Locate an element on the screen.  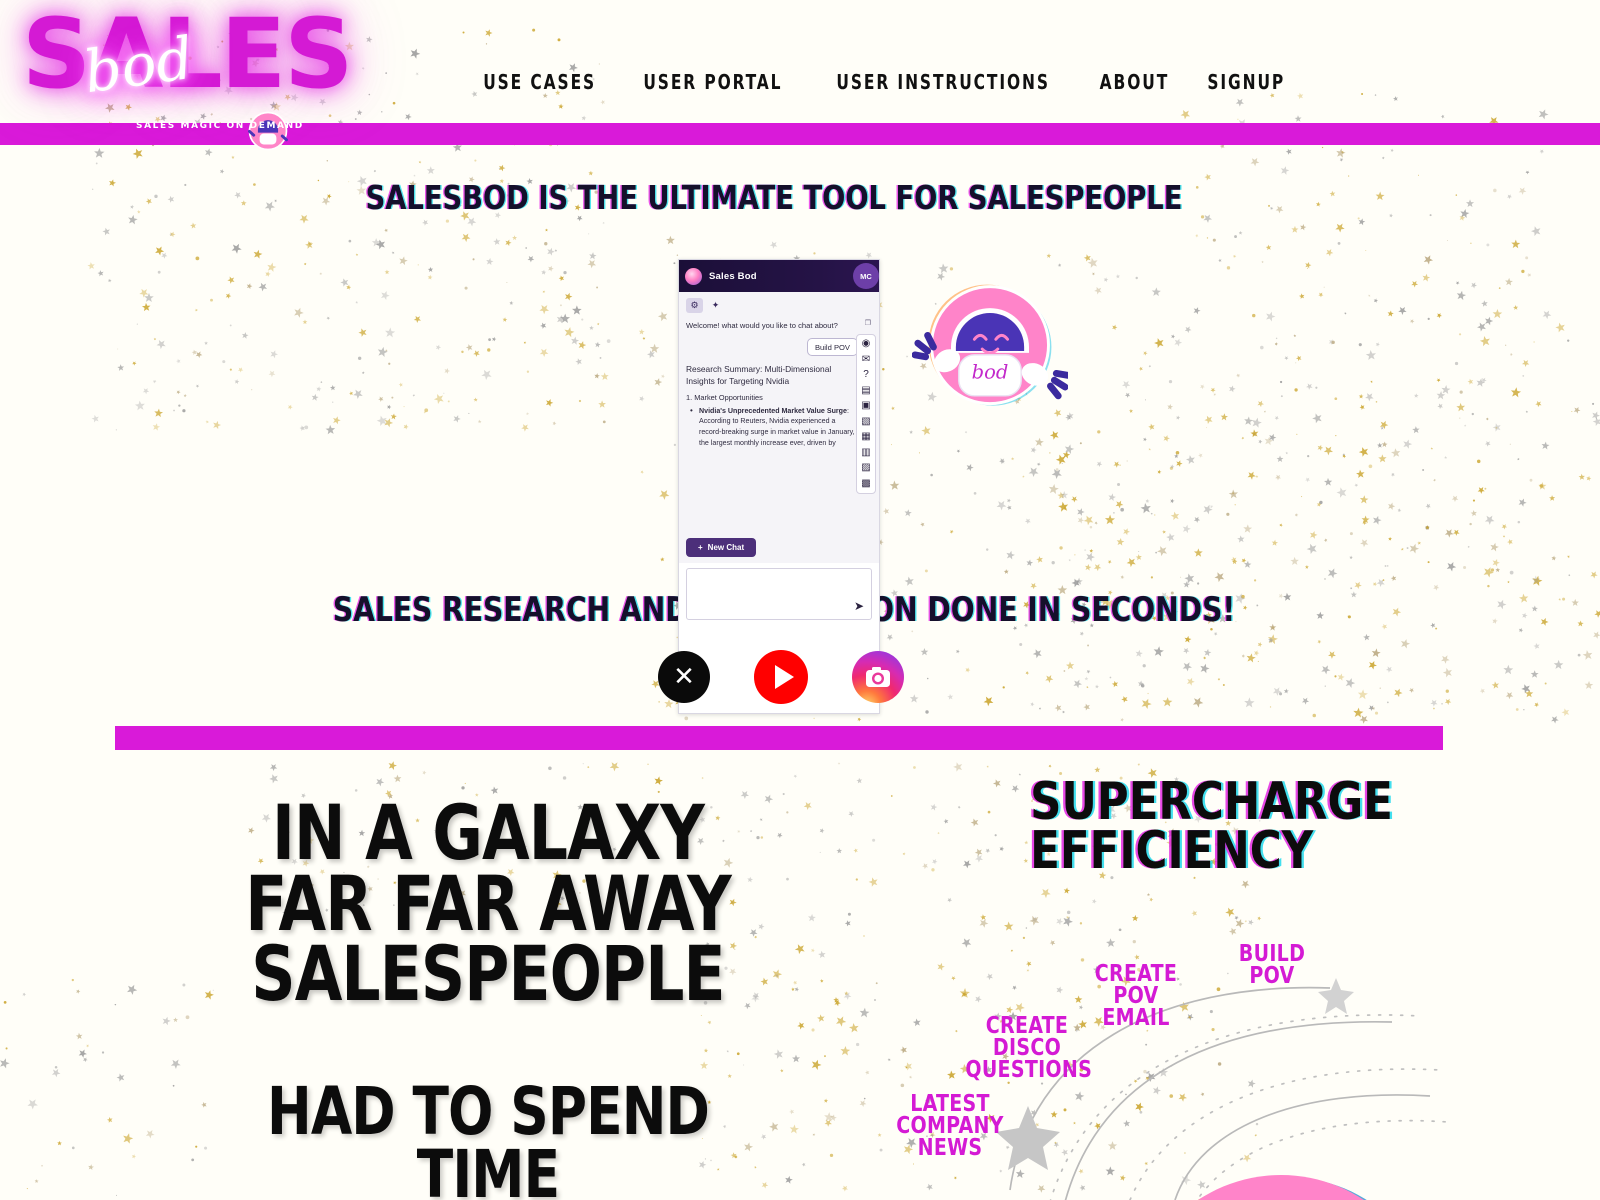
social-instagram-button is located at coordinates (878, 677).